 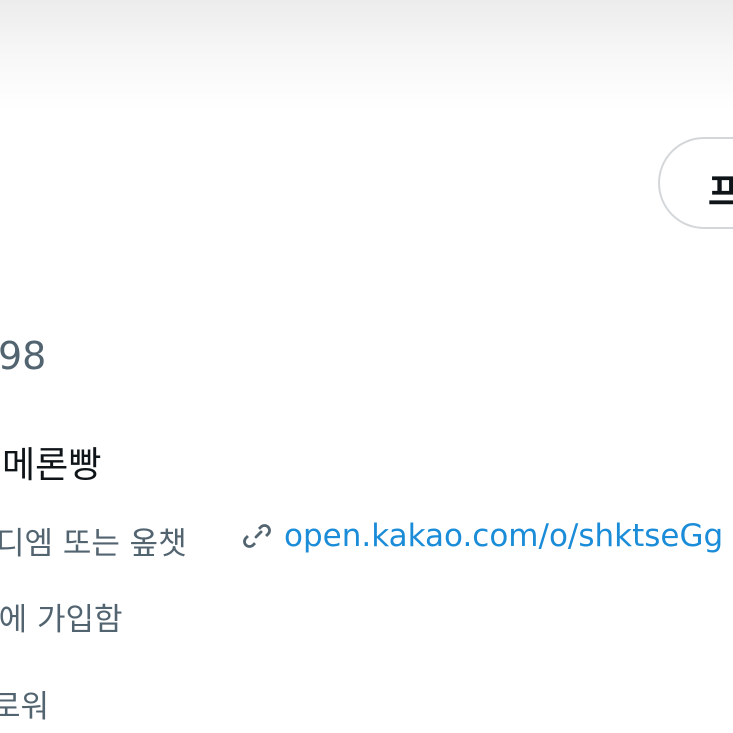 What do you see at coordinates (61, 620) in the screenshot?
I see `joined-date: l에 가입함` at bounding box center [61, 620].